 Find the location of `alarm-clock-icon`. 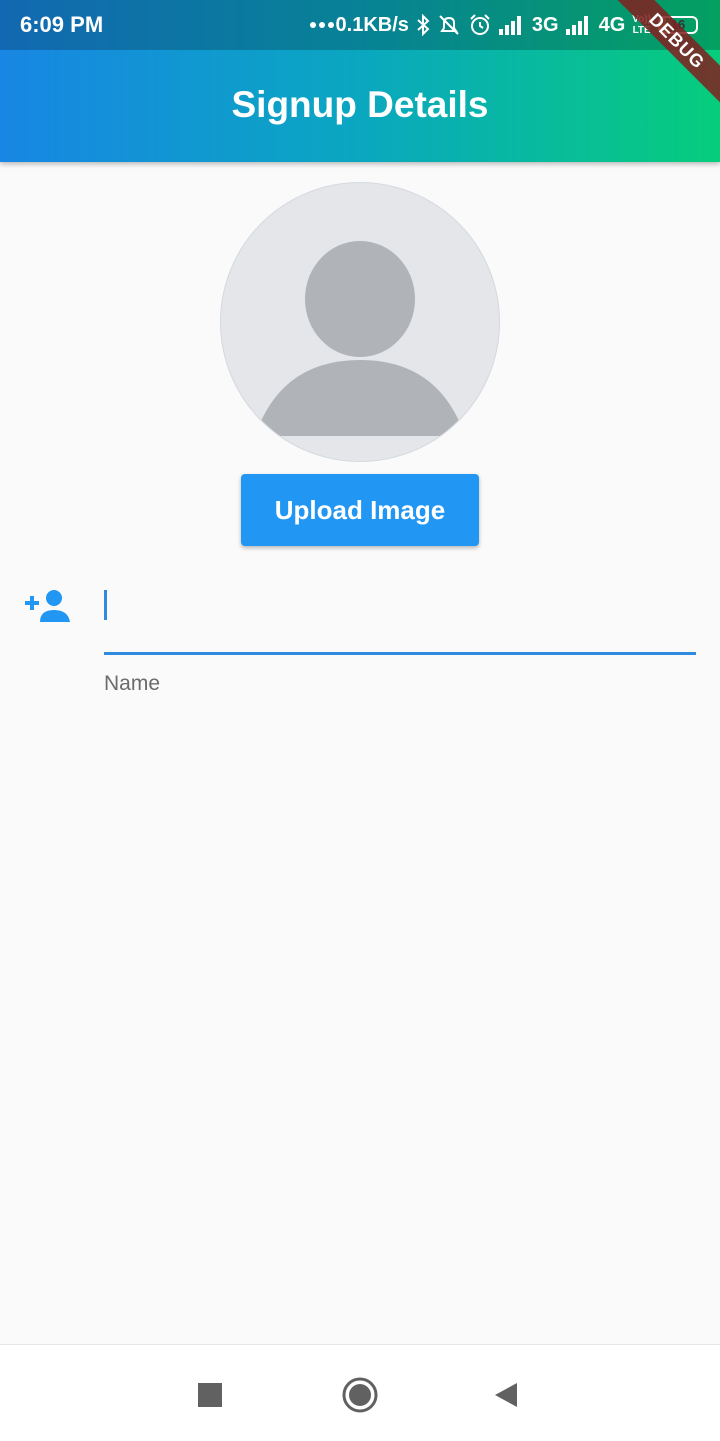

alarm-clock-icon is located at coordinates (480, 25).